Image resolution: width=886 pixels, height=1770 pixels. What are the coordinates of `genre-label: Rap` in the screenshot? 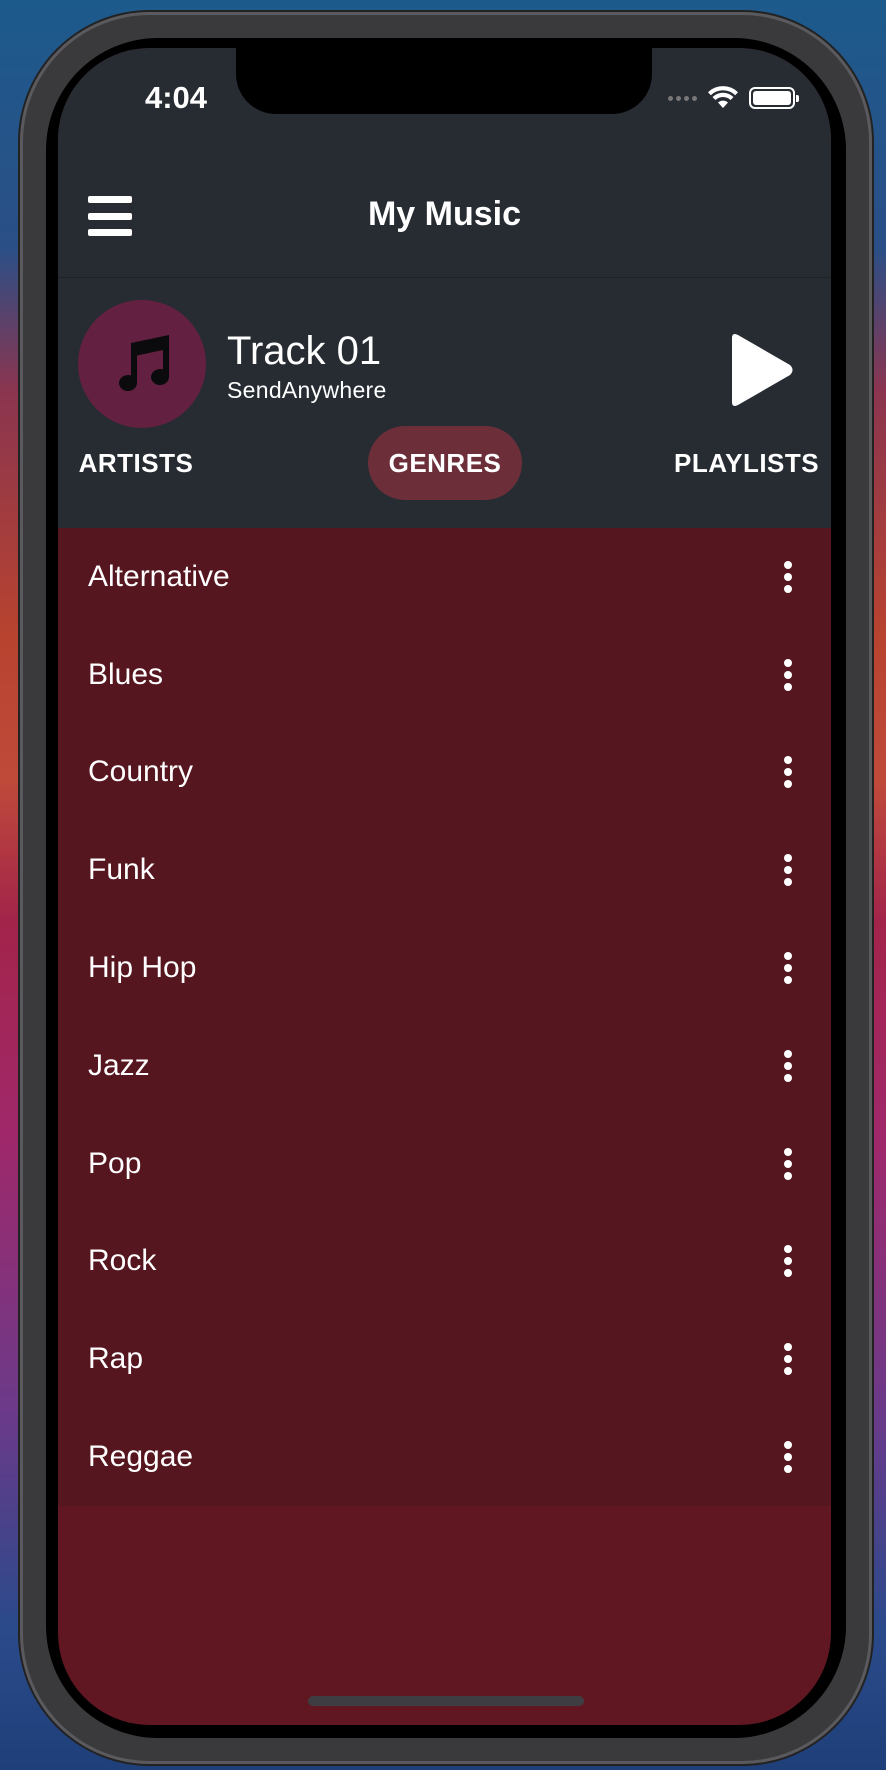 It's located at (116, 1359).